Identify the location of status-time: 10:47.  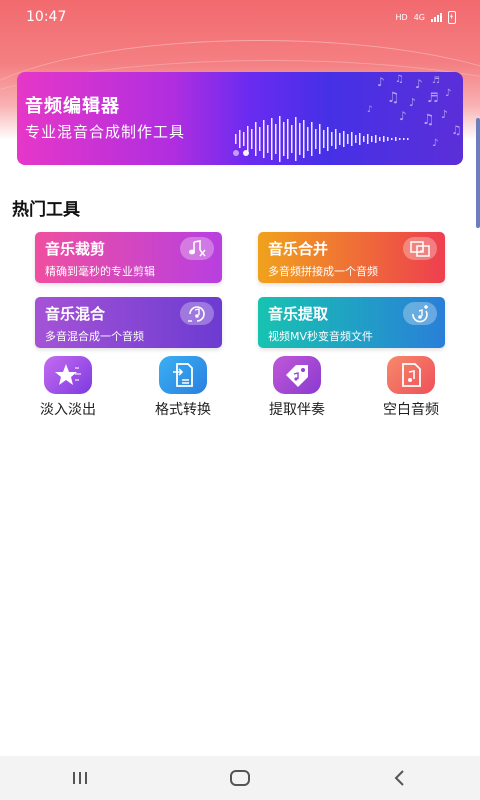
(46, 17).